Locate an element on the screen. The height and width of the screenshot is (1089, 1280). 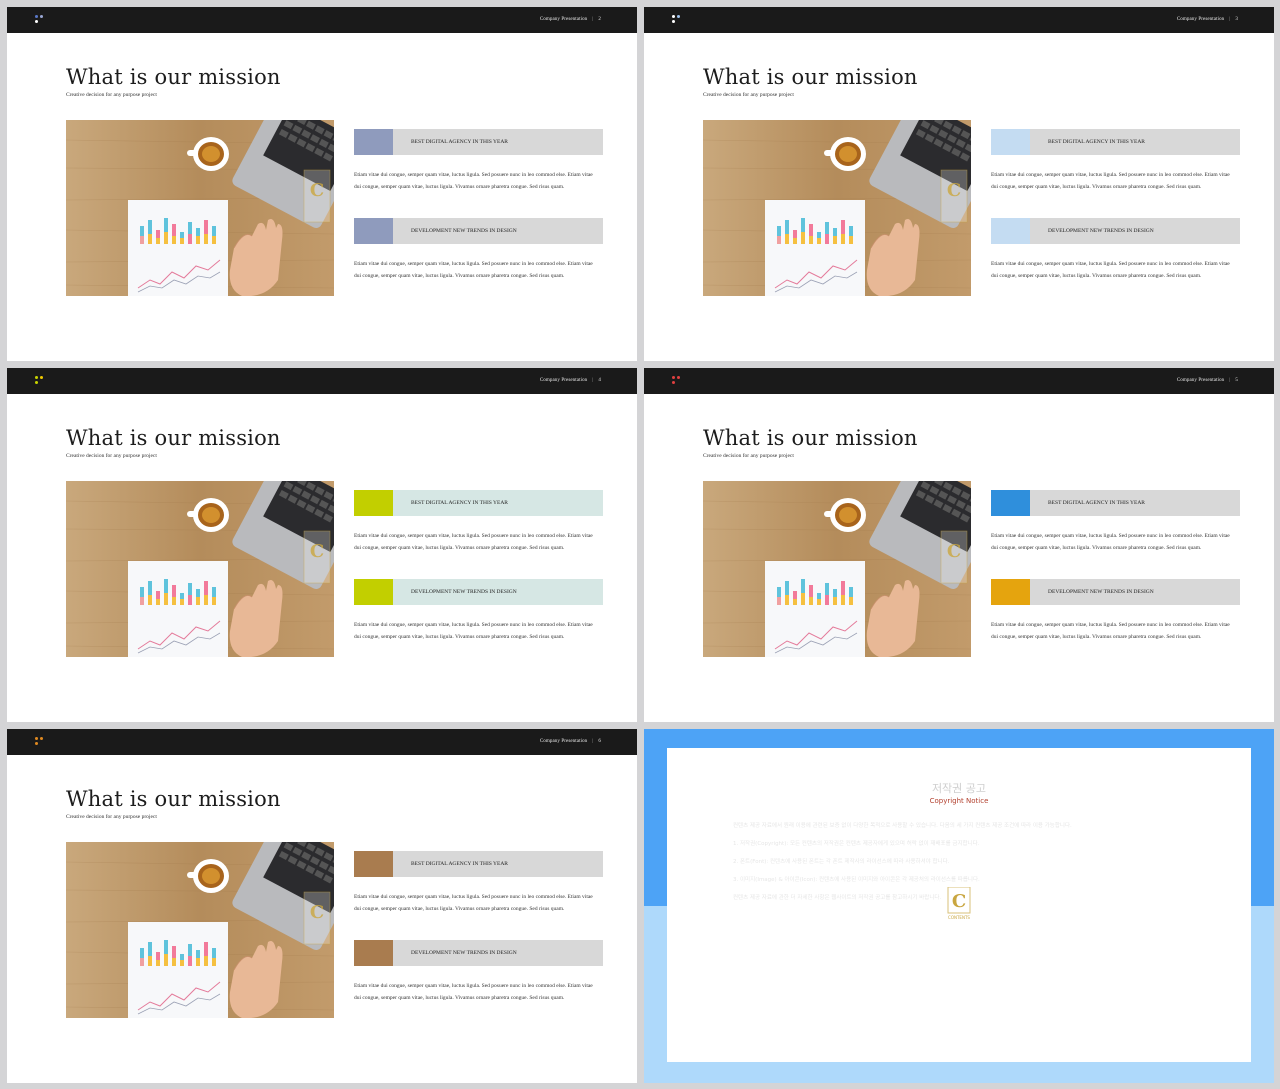
header-meta: Company Presentation | 5 is located at coordinates (1207, 380).